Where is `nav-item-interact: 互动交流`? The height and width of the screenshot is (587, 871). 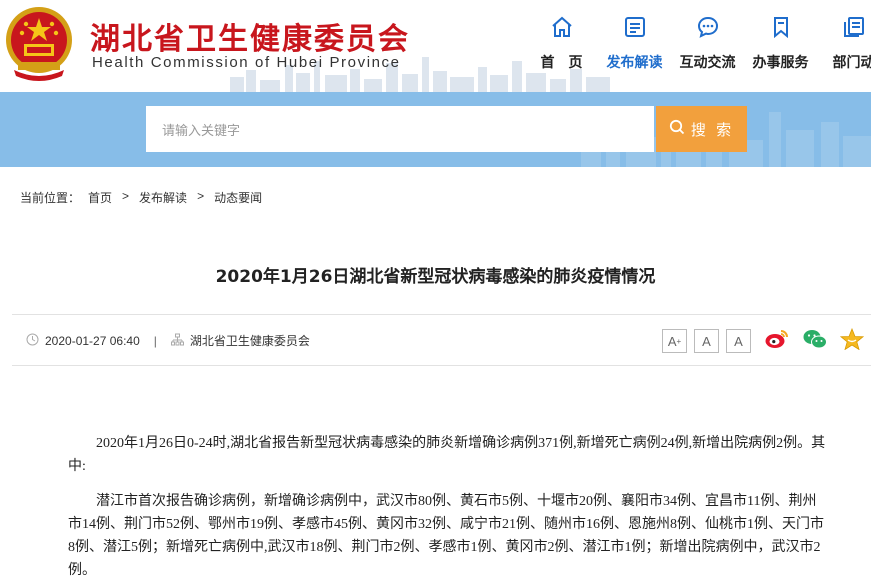 nav-item-interact: 互动交流 is located at coordinates (707, 42).